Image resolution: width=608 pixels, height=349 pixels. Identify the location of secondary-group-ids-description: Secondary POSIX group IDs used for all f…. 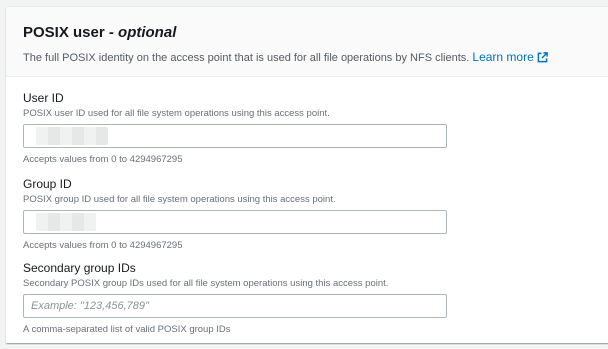
(206, 283).